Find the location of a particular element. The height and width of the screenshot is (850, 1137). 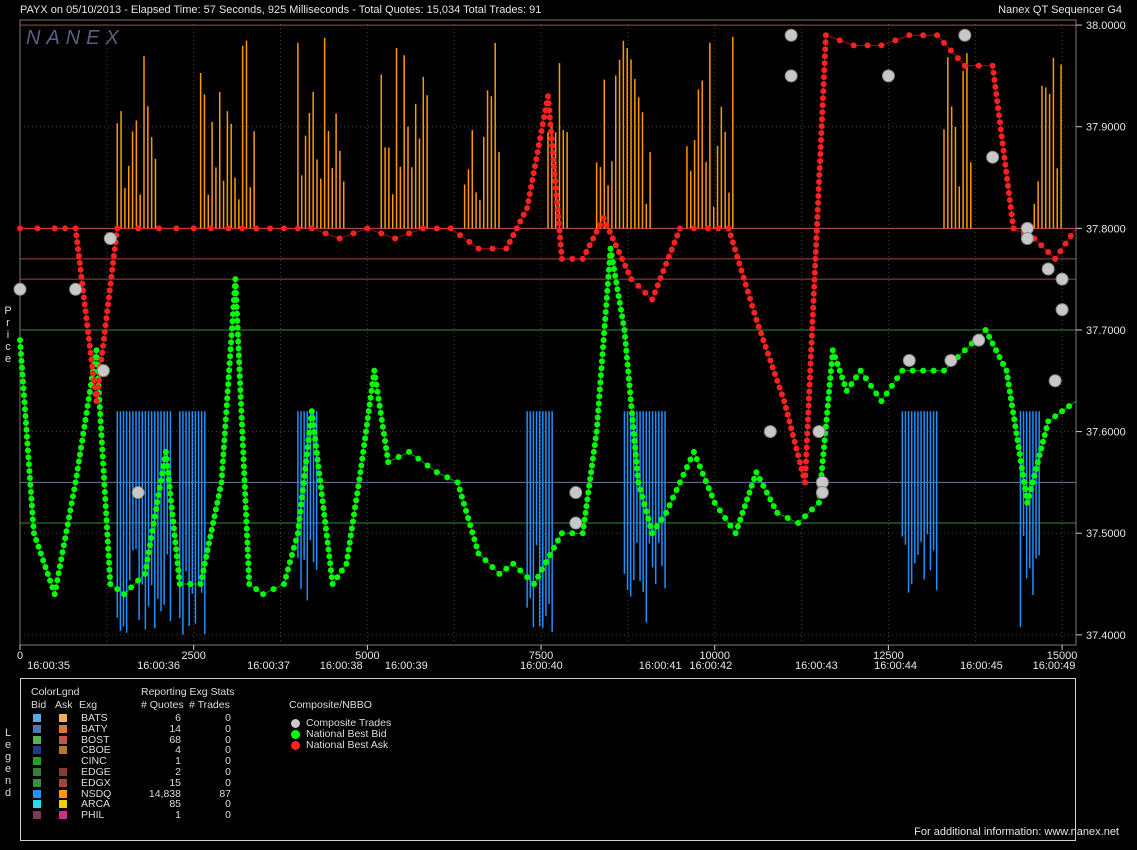

y-tick-label: 37.8000 is located at coordinates (1106, 229).